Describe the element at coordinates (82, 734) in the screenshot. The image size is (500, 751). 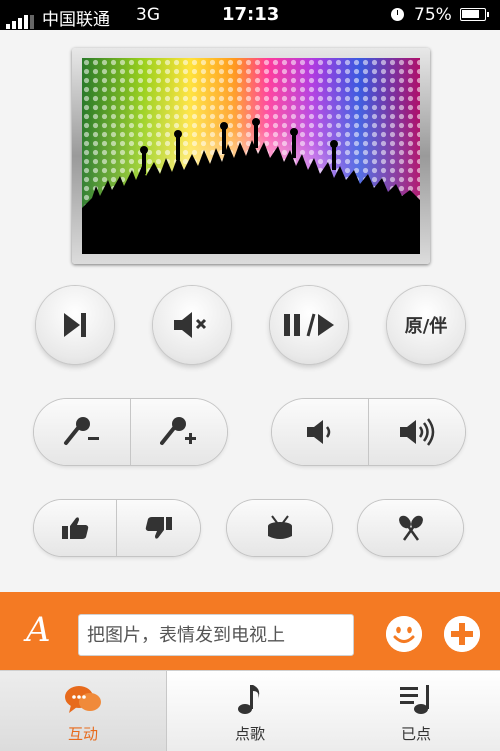
I see `tab-interact-label: 互动` at that location.